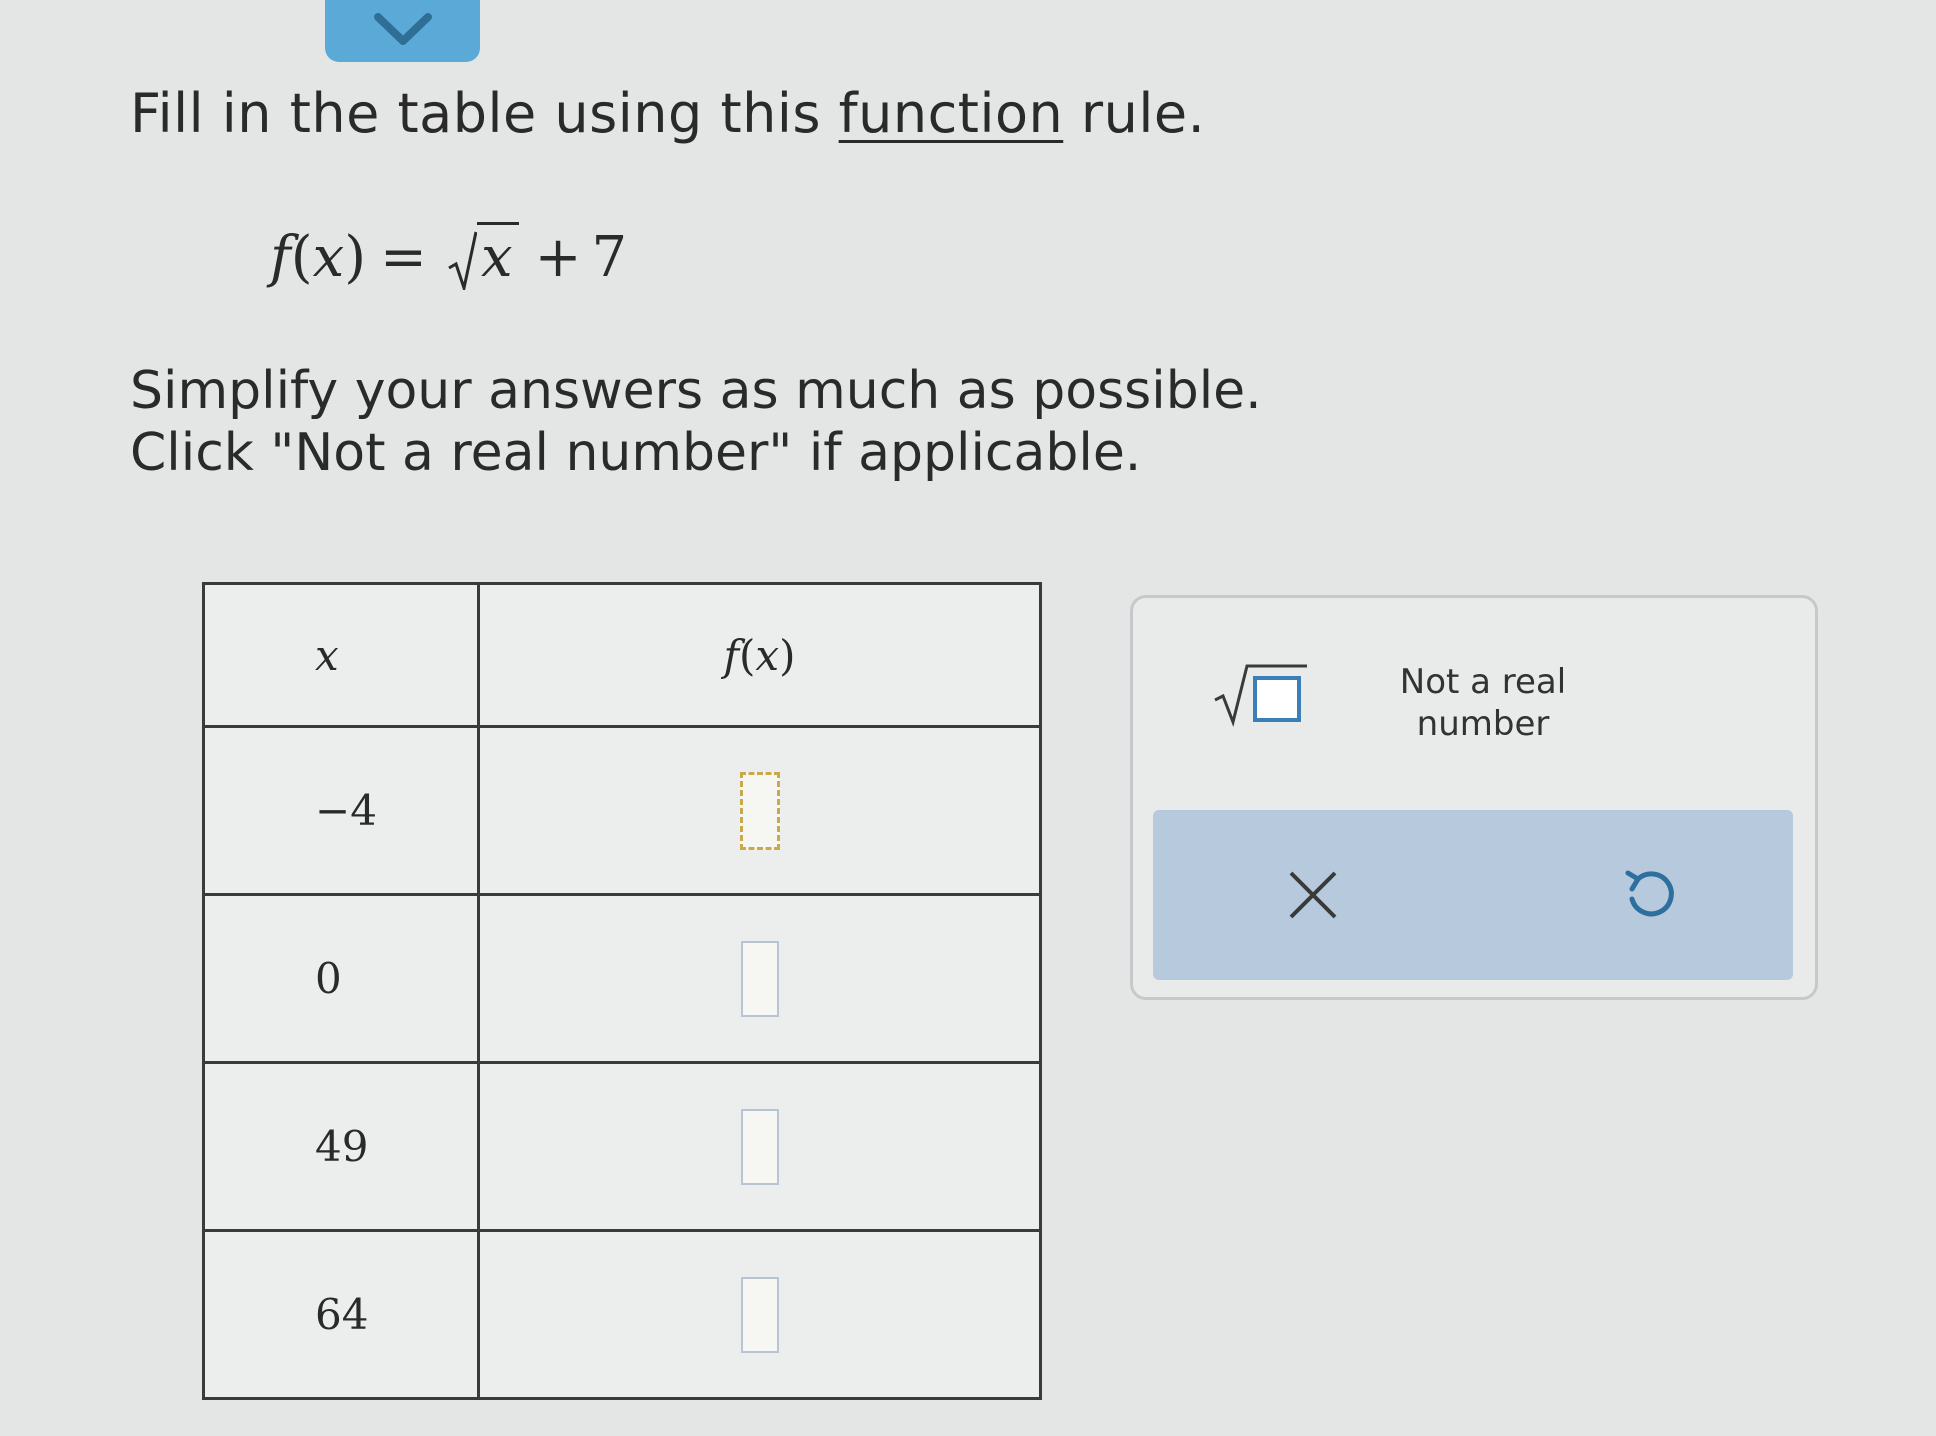  I want to click on not-a-real-number-button: Not a real number, so click(1483, 703).